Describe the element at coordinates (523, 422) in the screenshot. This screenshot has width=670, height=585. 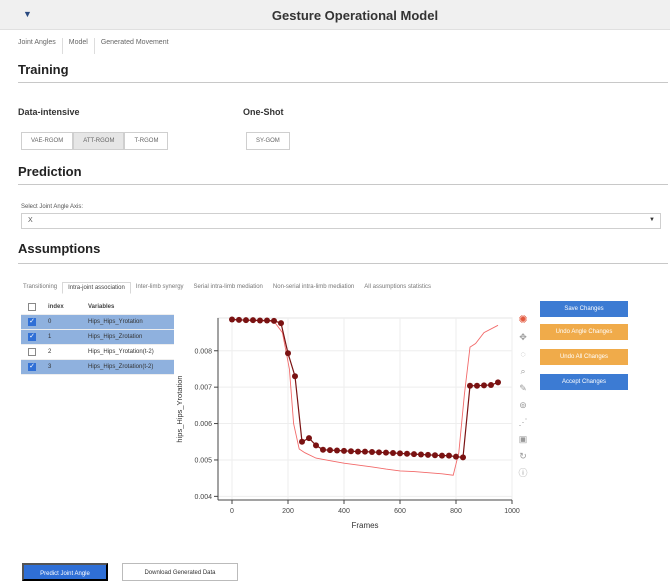
I see `crosshair-icon: ⋰` at that location.